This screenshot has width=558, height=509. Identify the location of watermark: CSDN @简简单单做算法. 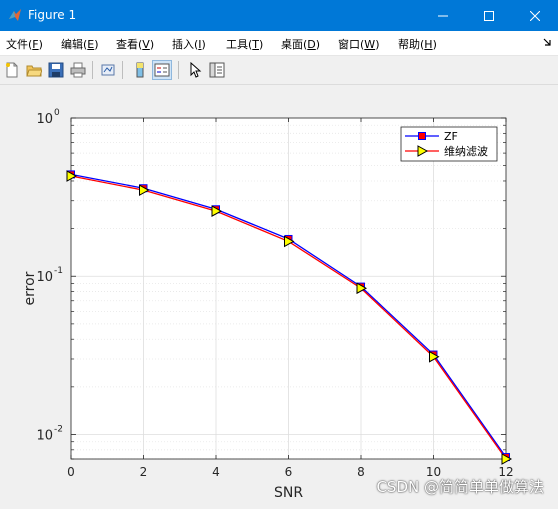
(460, 487).